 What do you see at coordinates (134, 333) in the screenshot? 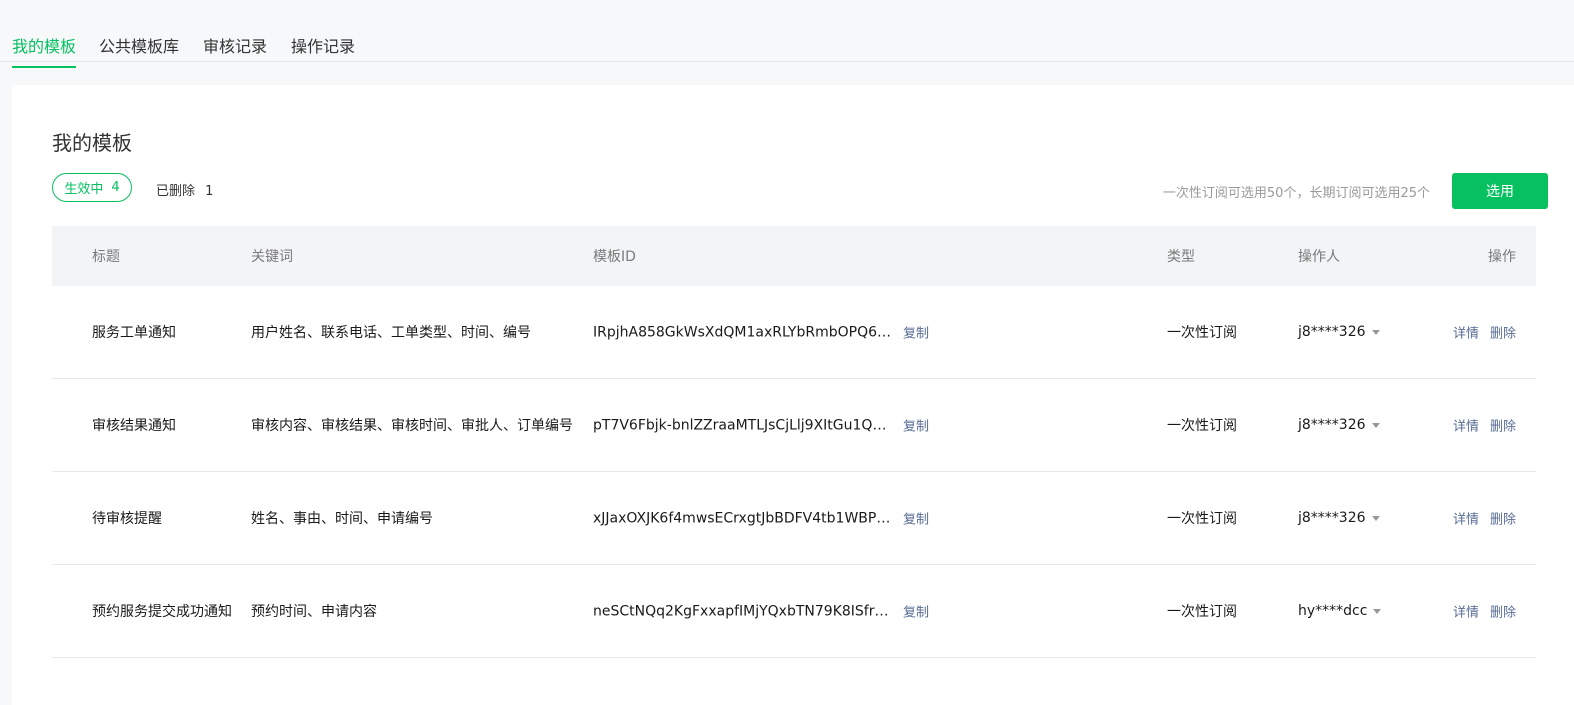
I see `row-title: 服务工单通知` at bounding box center [134, 333].